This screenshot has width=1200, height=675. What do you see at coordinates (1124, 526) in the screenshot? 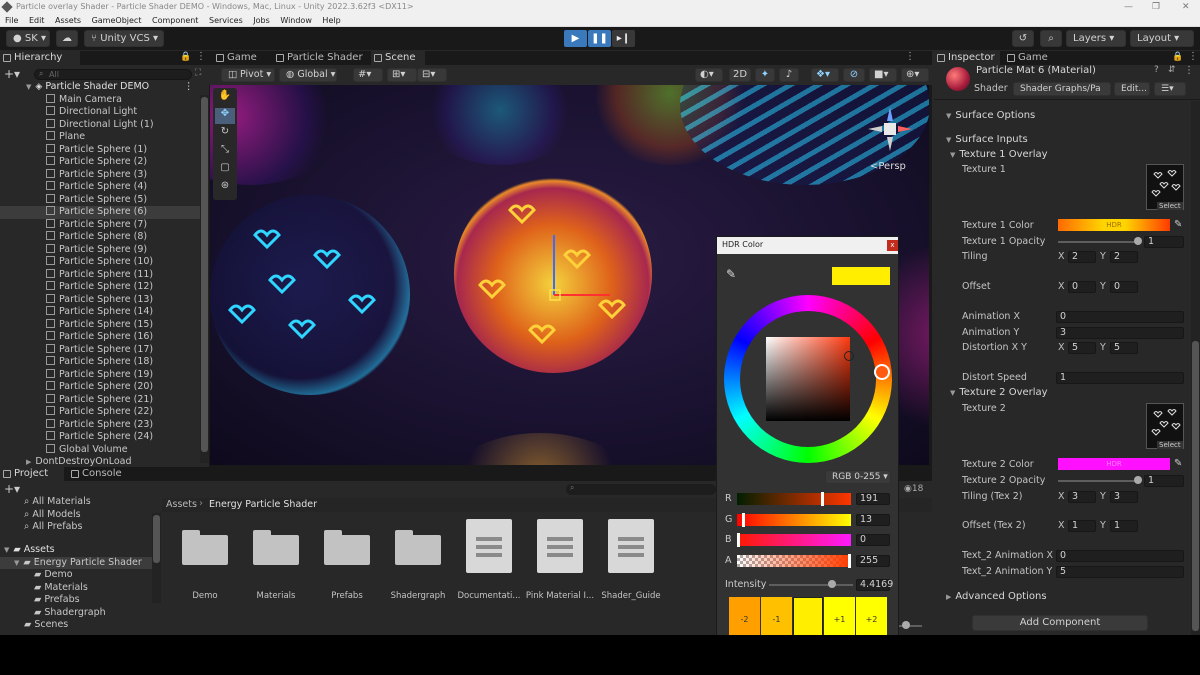
I see `offset2-y-field: 1` at bounding box center [1124, 526].